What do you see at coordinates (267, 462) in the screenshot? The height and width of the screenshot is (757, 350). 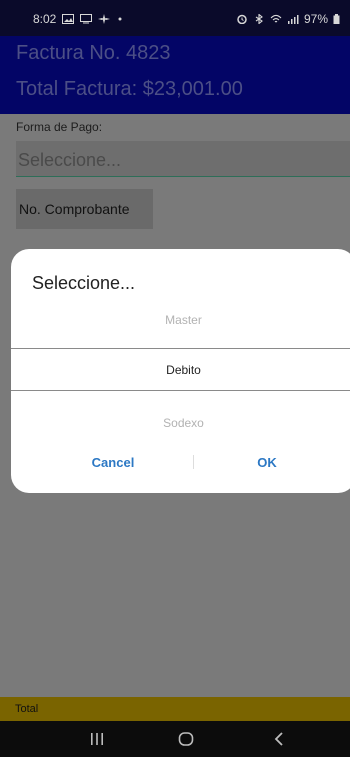 I see `ok-button: OK` at bounding box center [267, 462].